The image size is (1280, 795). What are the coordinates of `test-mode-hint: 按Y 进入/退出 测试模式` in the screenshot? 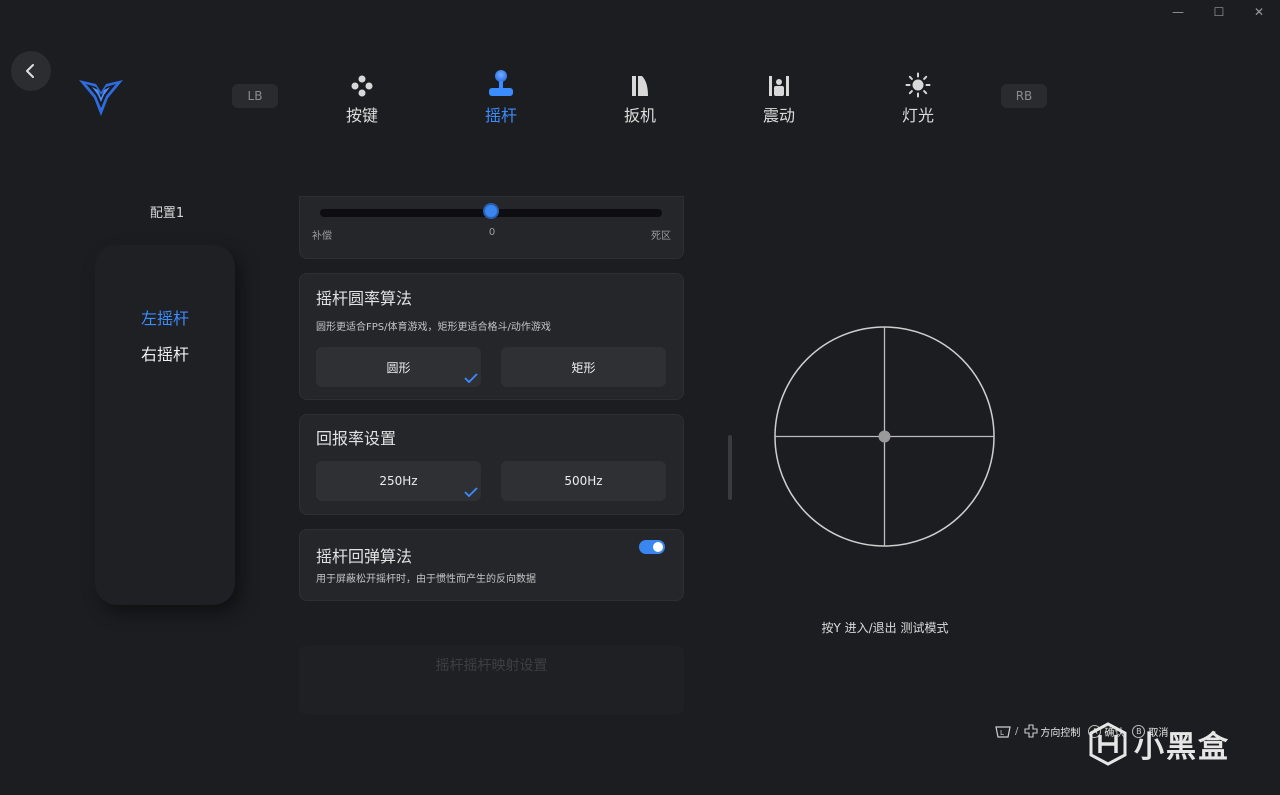 It's located at (885, 628).